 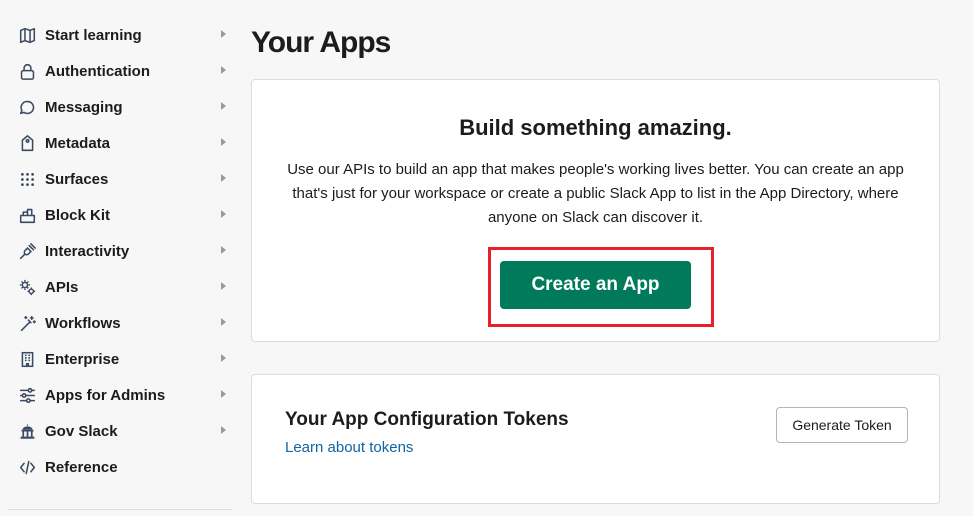 I want to click on sidebar-item-metadata: Metadata, so click(x=120, y=143).